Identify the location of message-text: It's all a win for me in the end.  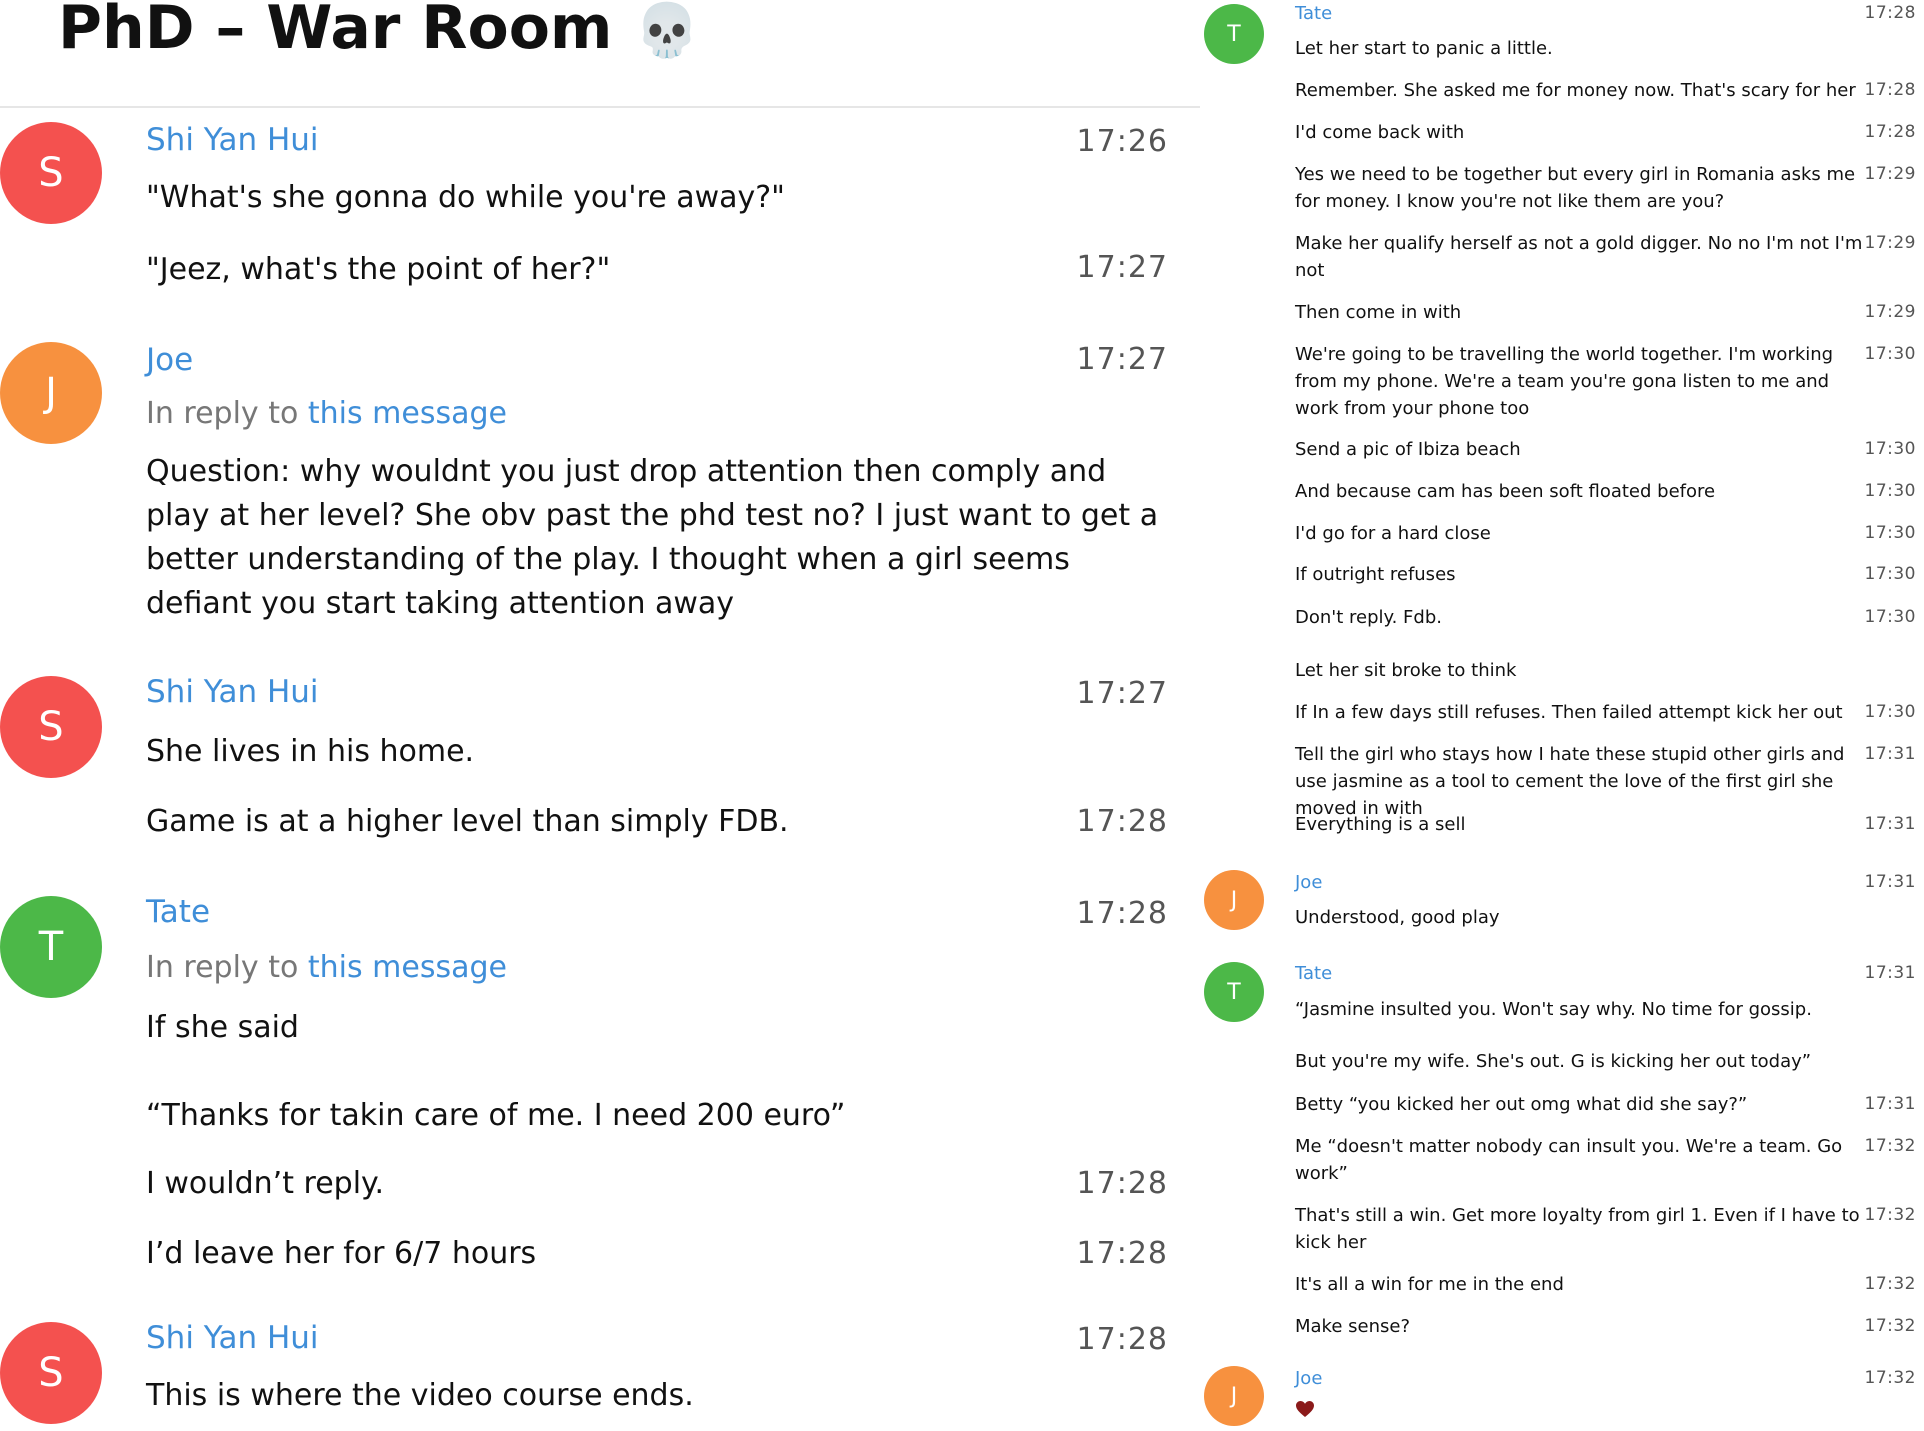
(1429, 1284).